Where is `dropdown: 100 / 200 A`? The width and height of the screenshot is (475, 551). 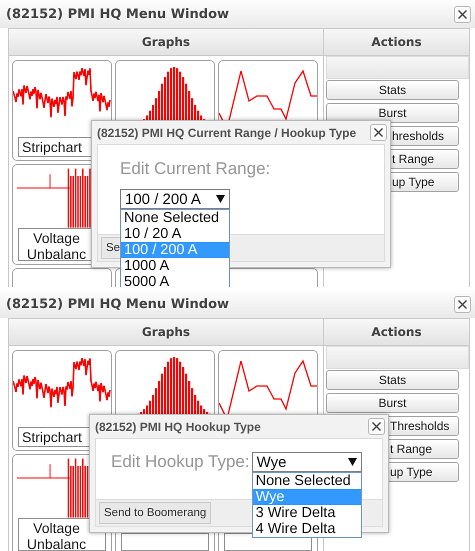
dropdown: 100 / 200 A is located at coordinates (175, 199).